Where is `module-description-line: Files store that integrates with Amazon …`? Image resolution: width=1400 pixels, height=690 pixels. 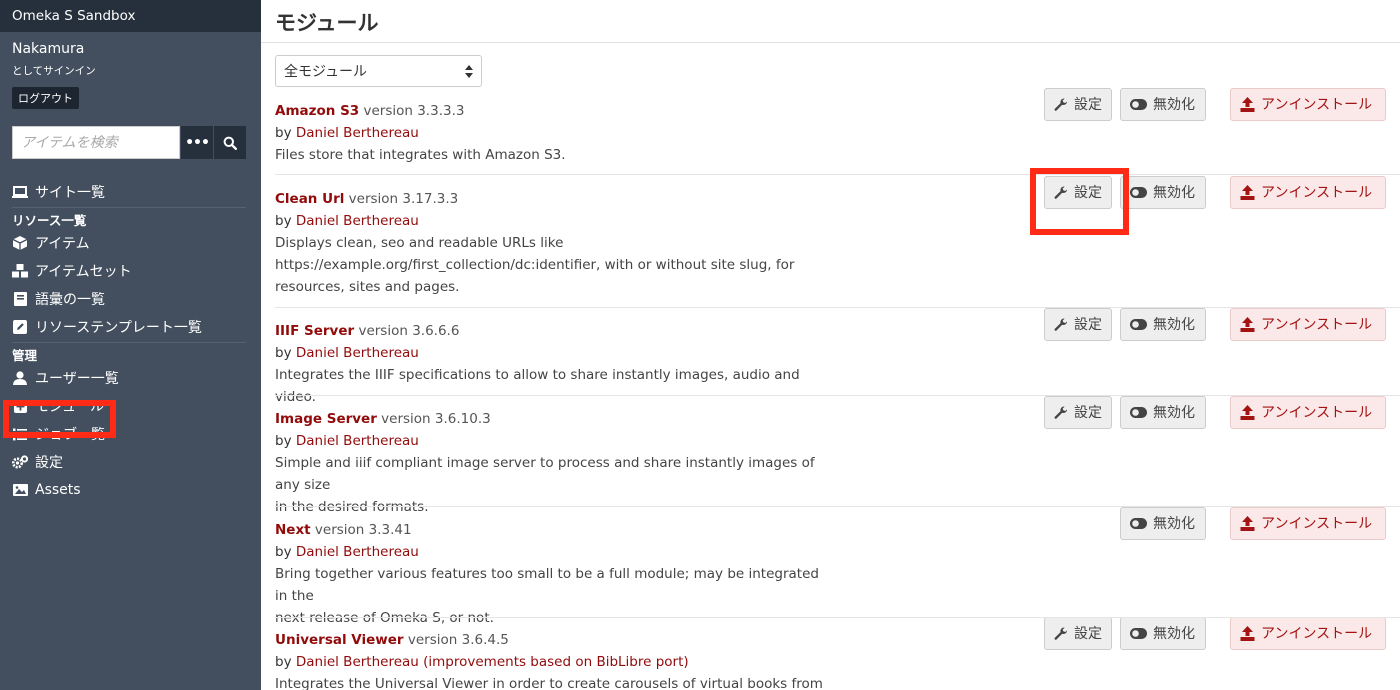 module-description-line: Files store that integrates with Amazon … is located at coordinates (420, 155).